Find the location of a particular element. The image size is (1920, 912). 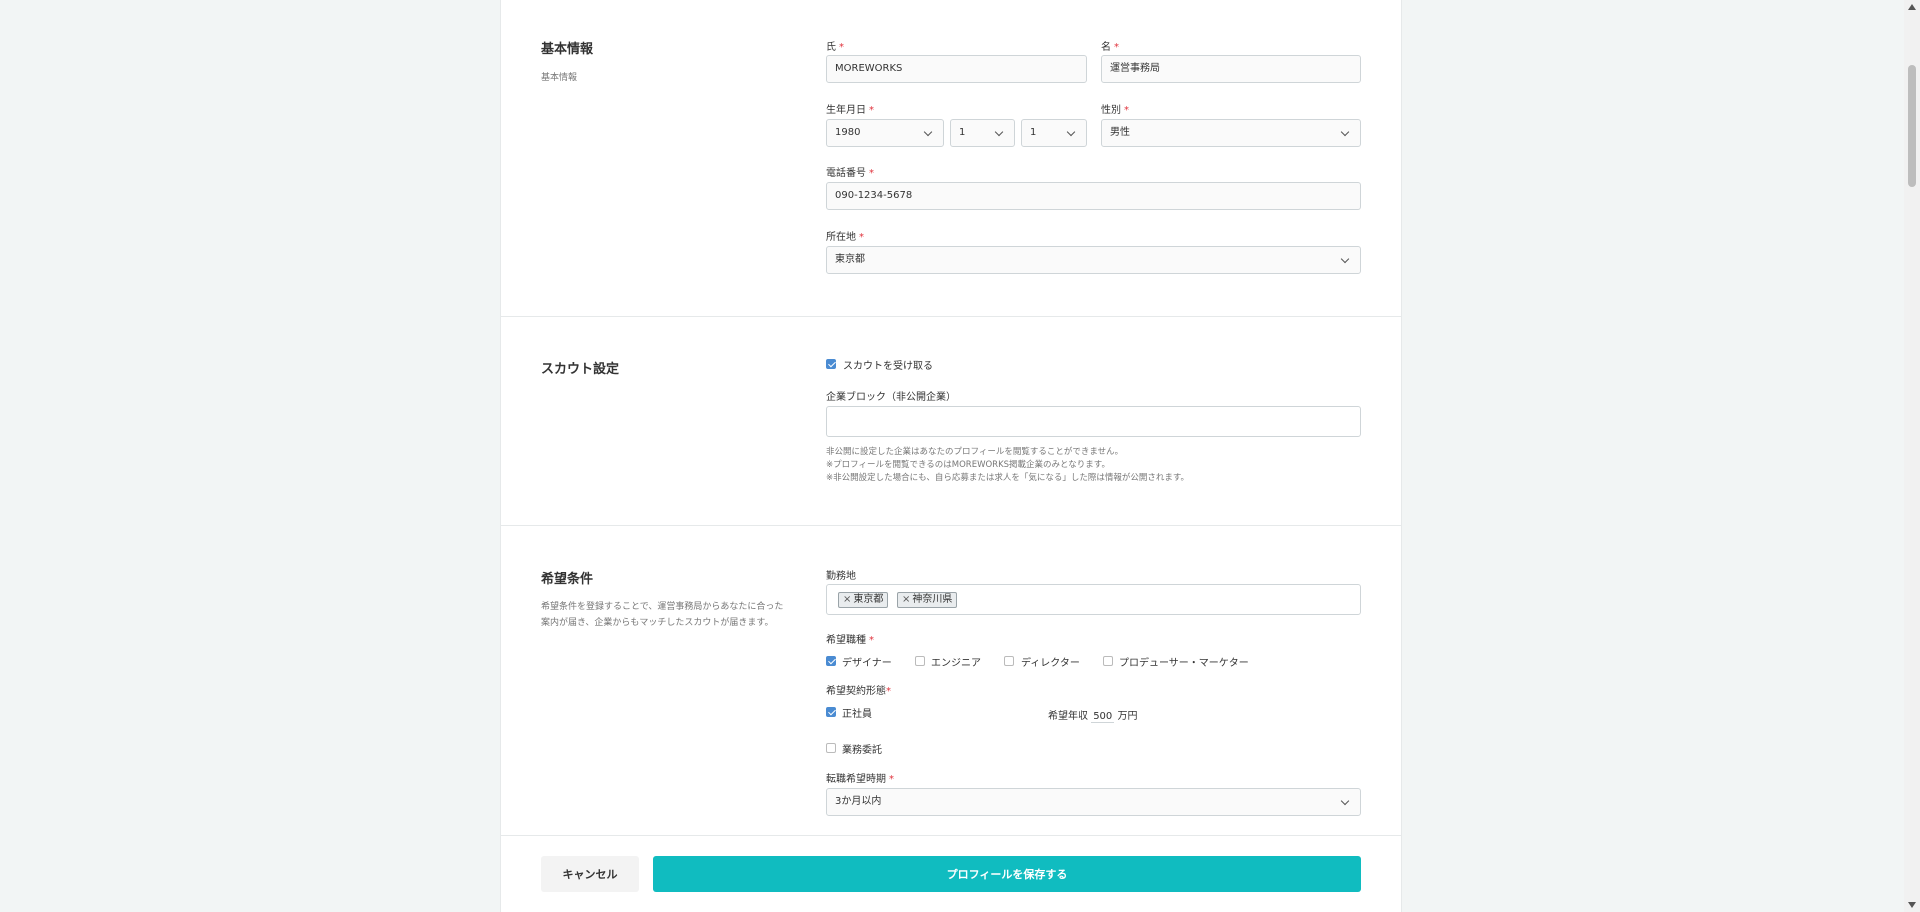

workplace-tag: × 東京都 is located at coordinates (863, 600).